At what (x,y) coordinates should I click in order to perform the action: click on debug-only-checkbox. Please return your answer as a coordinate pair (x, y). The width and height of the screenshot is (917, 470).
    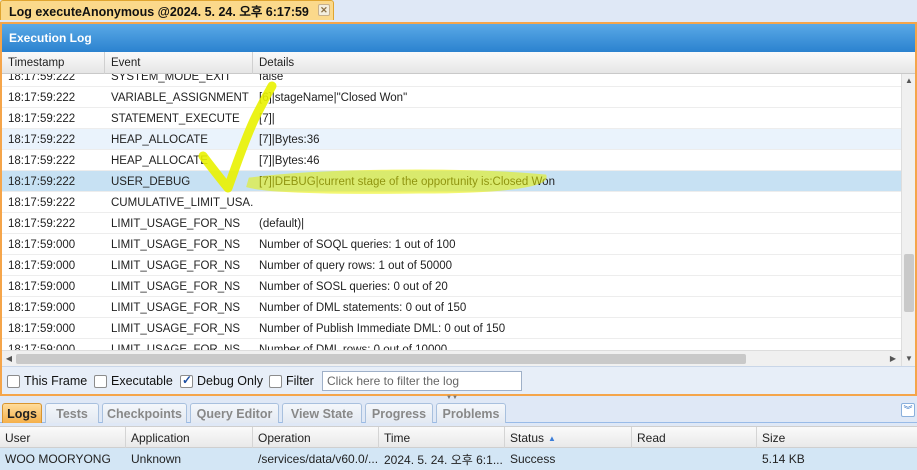
    Looking at the image, I should click on (186, 380).